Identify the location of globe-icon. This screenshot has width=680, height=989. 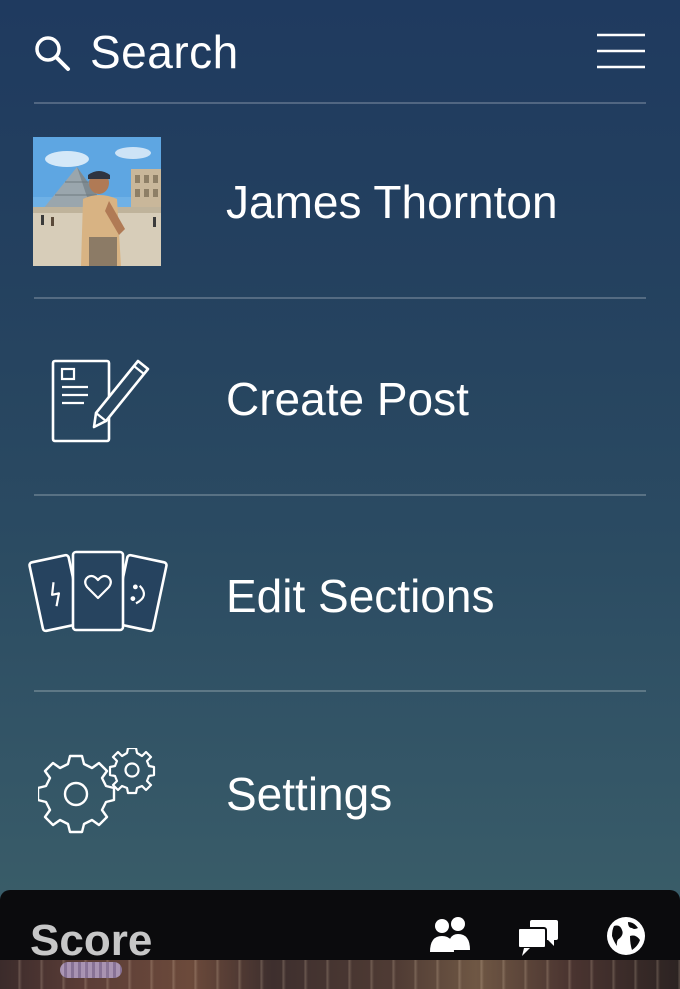
(626, 936).